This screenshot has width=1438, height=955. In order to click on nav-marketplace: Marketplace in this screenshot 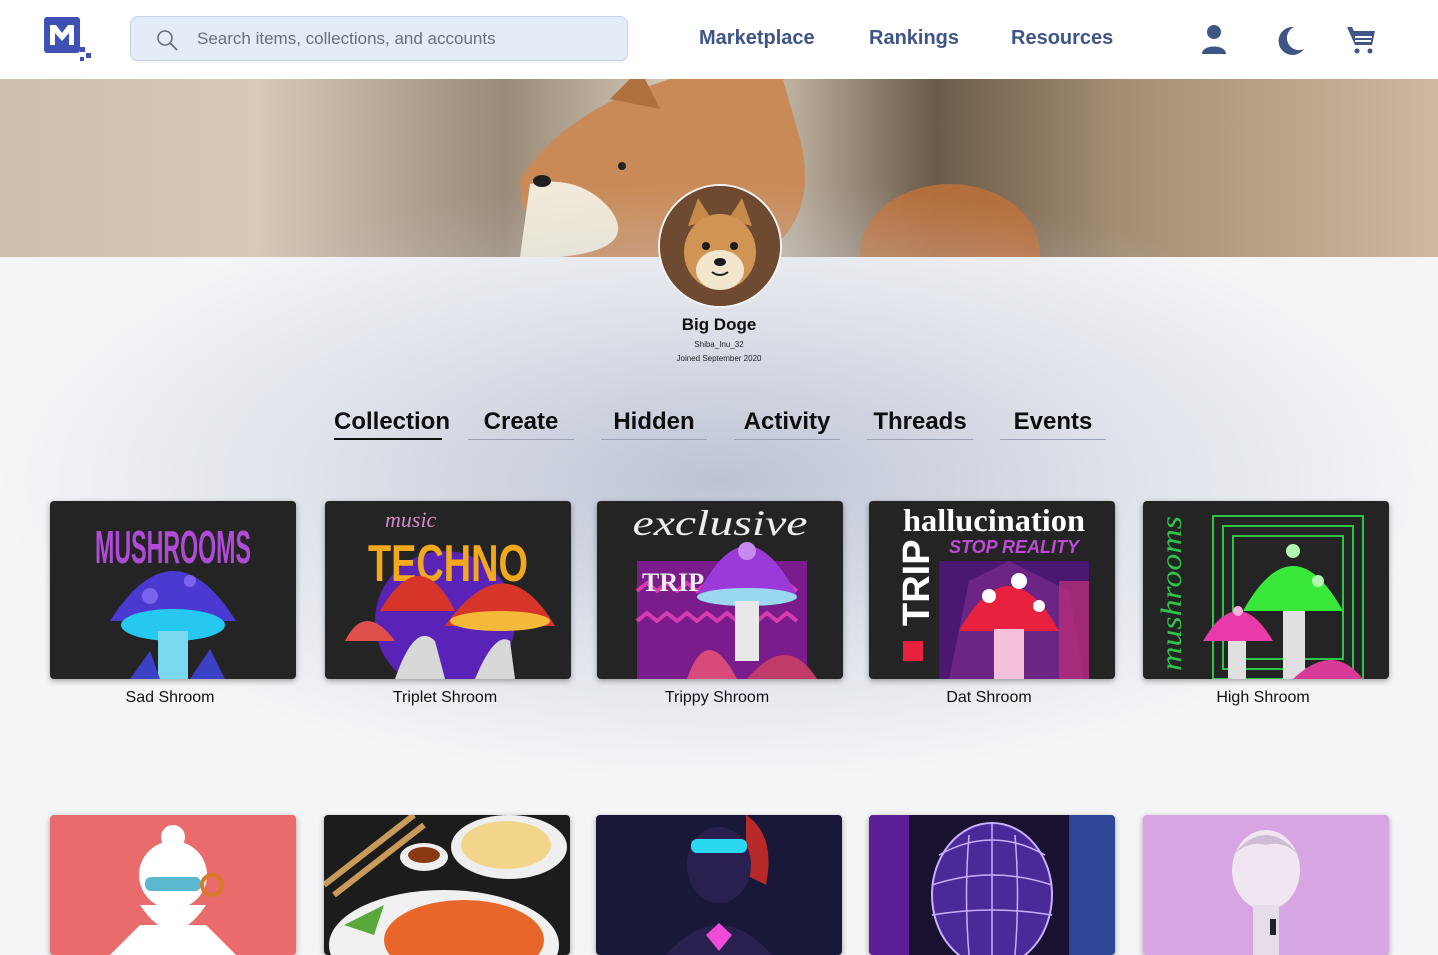, I will do `click(757, 38)`.